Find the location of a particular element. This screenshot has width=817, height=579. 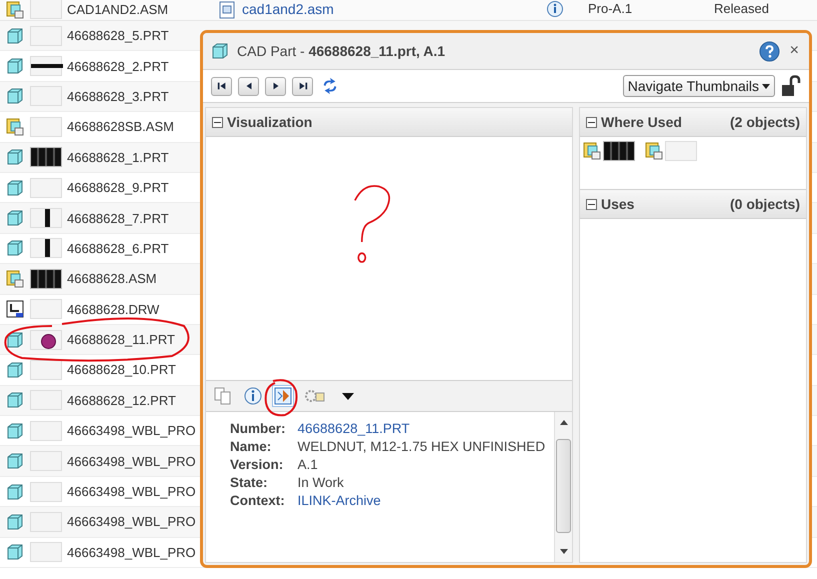

panel-header: Visualization is located at coordinates (389, 122).